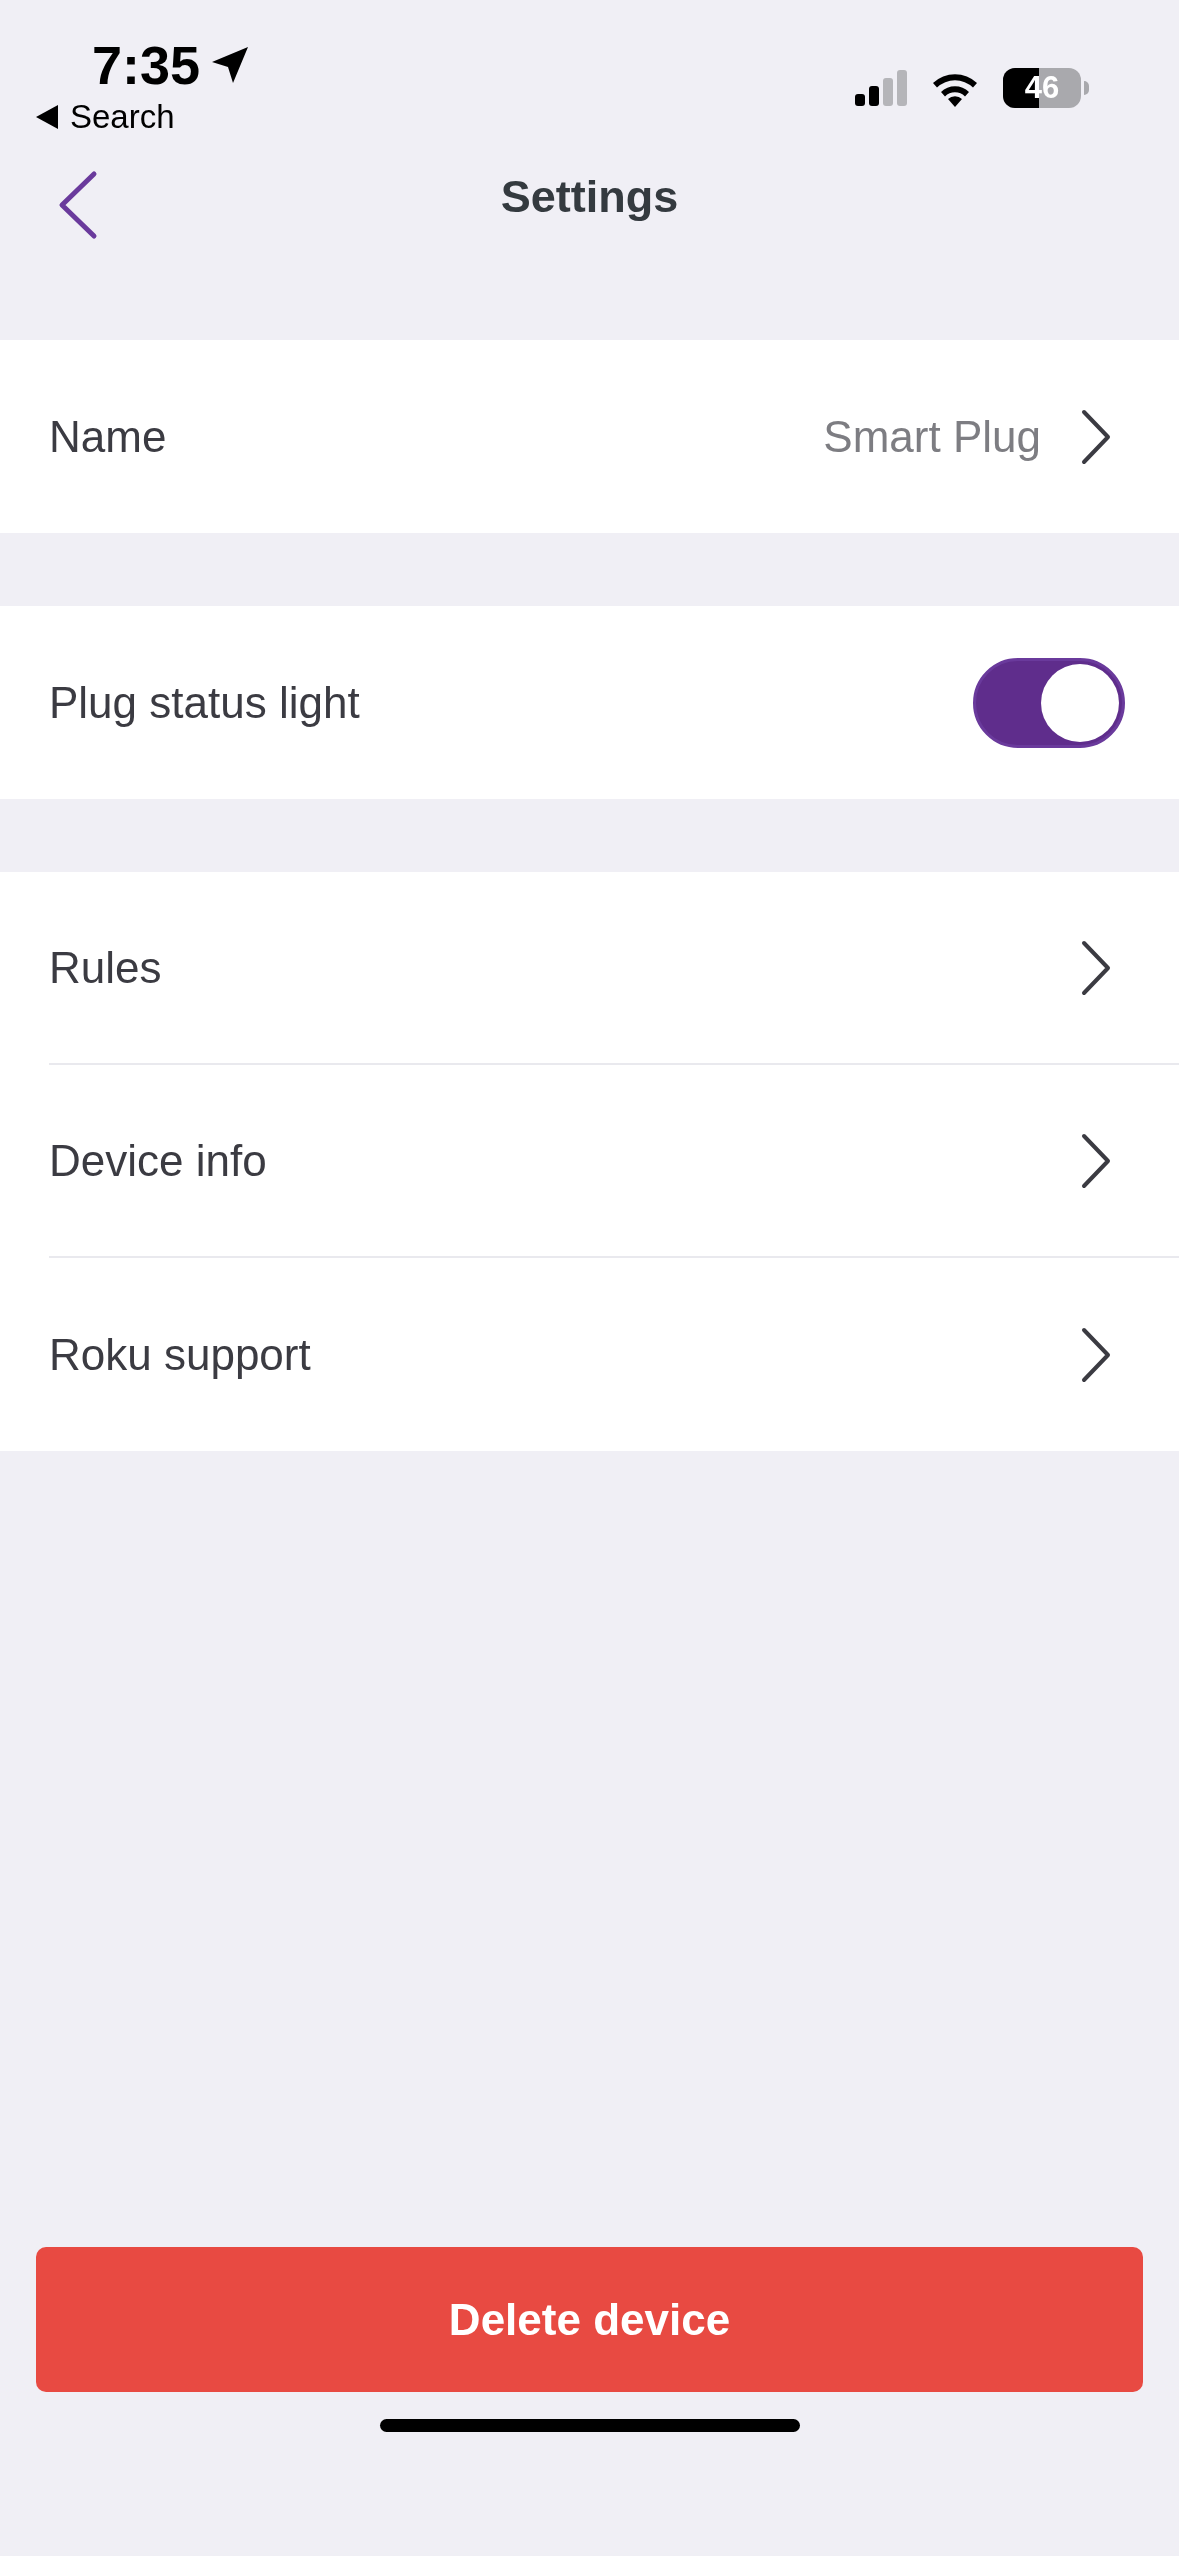 This screenshot has width=1179, height=2556. Describe the element at coordinates (158, 1160) in the screenshot. I see `row-label: Device info` at that location.